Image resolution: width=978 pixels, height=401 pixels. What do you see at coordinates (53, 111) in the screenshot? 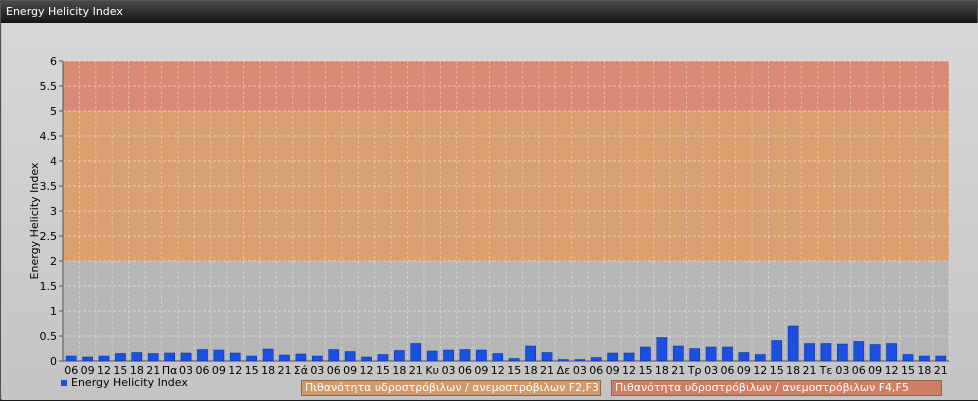
I see `y-tick-label: 5` at bounding box center [53, 111].